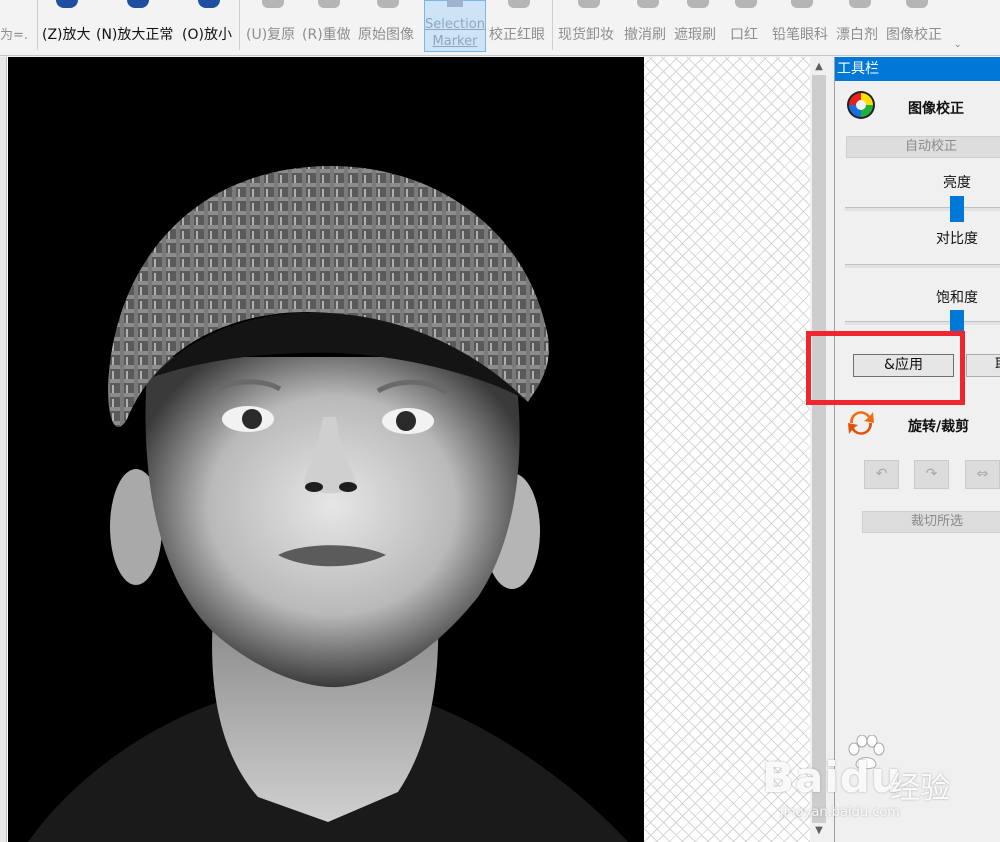 Image resolution: width=1000 pixels, height=842 pixels. I want to click on toolbar-cut-item: 为=., so click(18, 28).